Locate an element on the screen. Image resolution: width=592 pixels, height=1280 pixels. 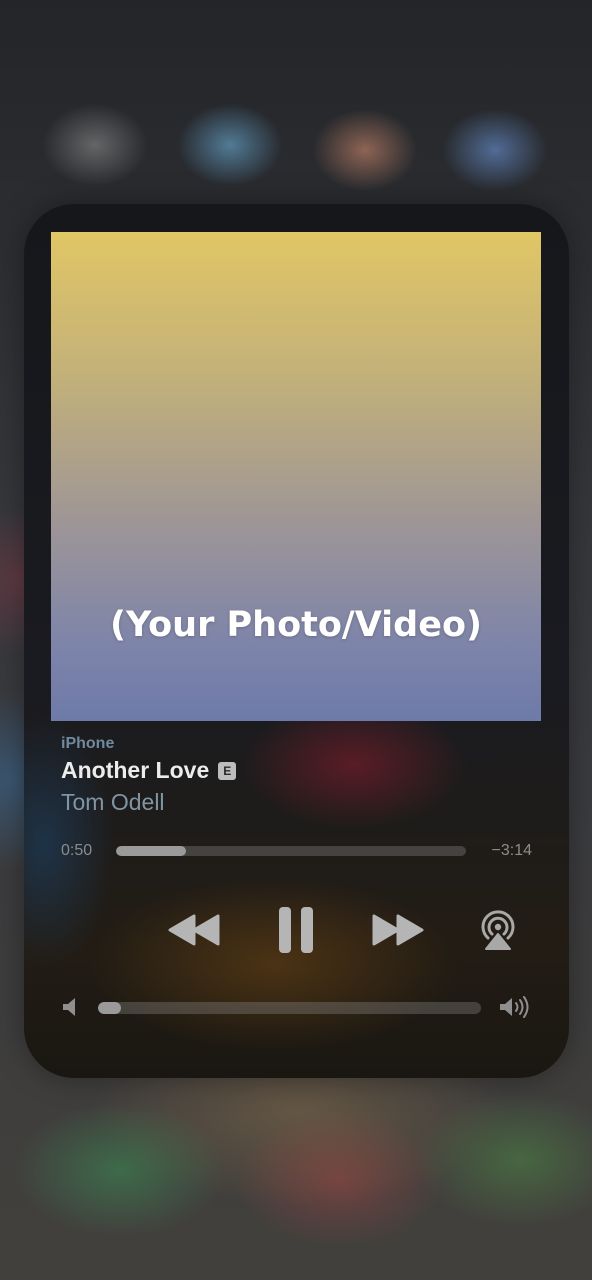
pause-button is located at coordinates (296, 930).